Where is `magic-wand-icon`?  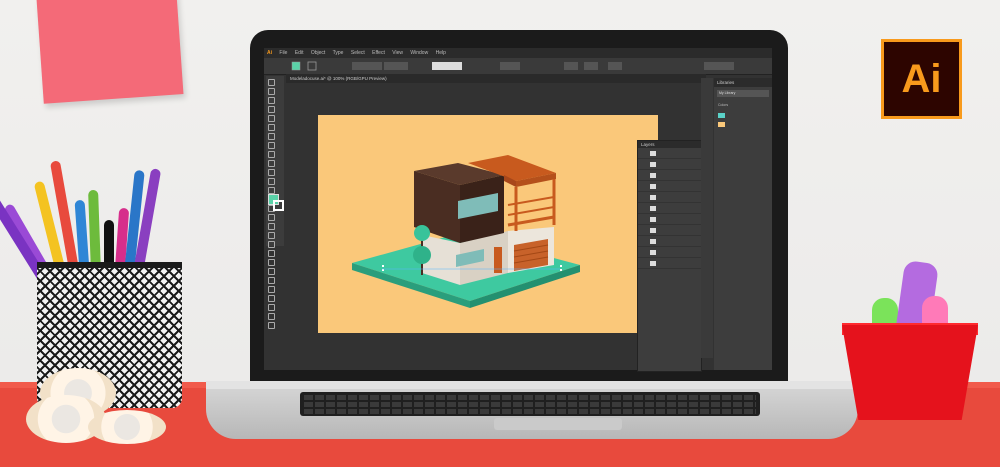
magic-wand-icon is located at coordinates (271, 100).